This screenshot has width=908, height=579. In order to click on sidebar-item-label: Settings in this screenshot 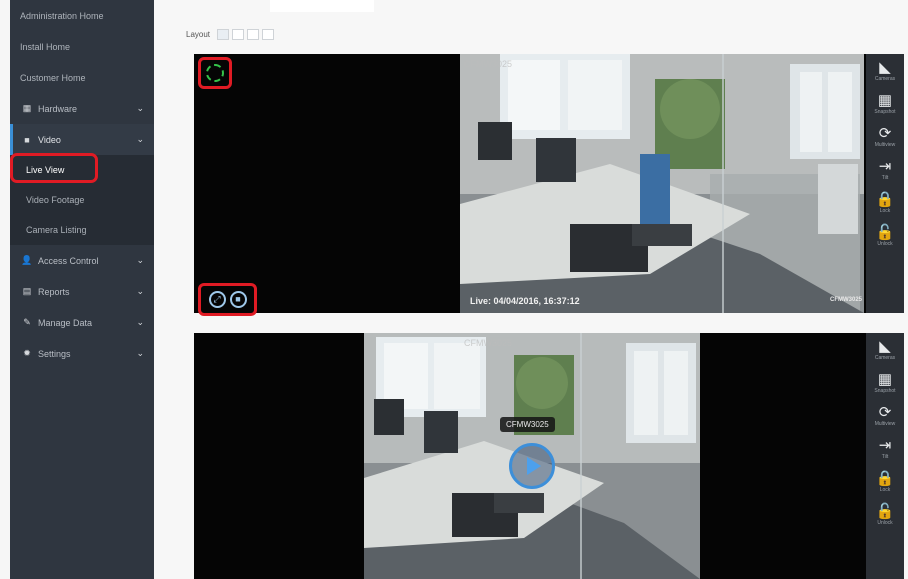, I will do `click(54, 353)`.